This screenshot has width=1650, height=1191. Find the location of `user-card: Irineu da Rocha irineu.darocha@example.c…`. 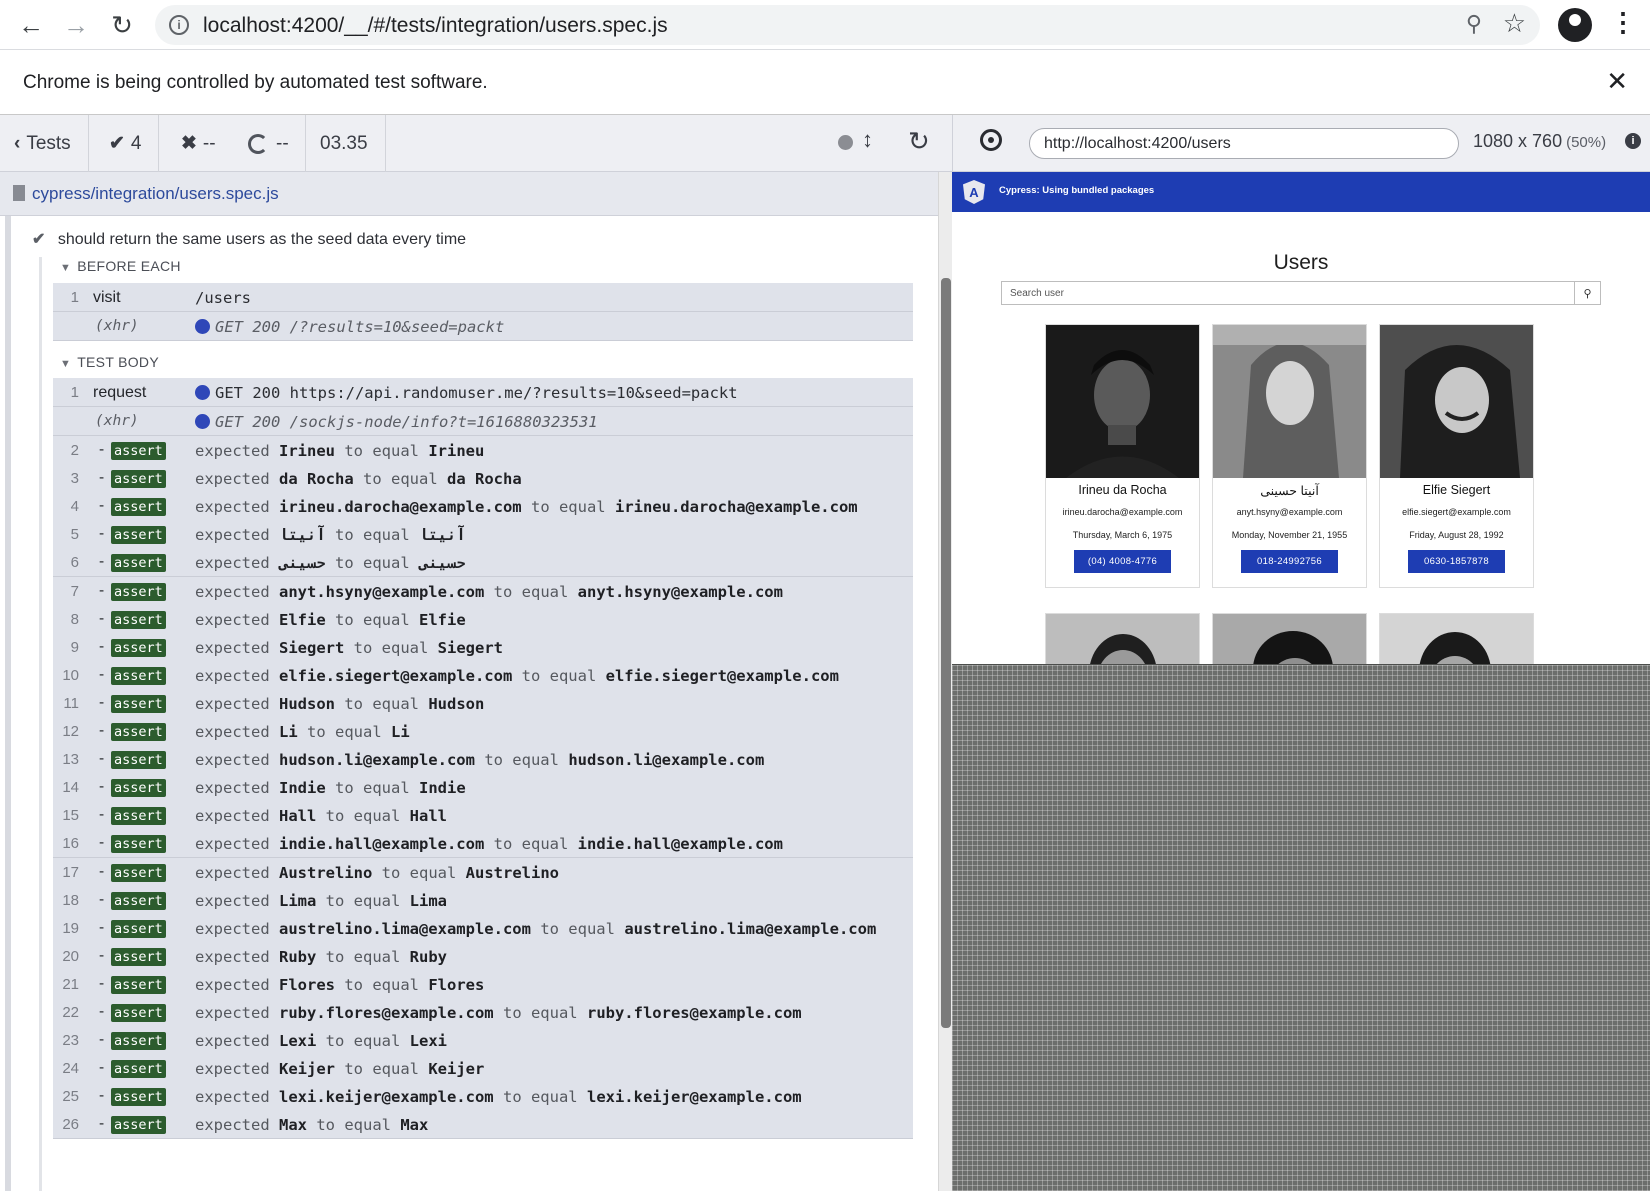

user-card: Irineu da Rocha irineu.darocha@example.c… is located at coordinates (1122, 456).